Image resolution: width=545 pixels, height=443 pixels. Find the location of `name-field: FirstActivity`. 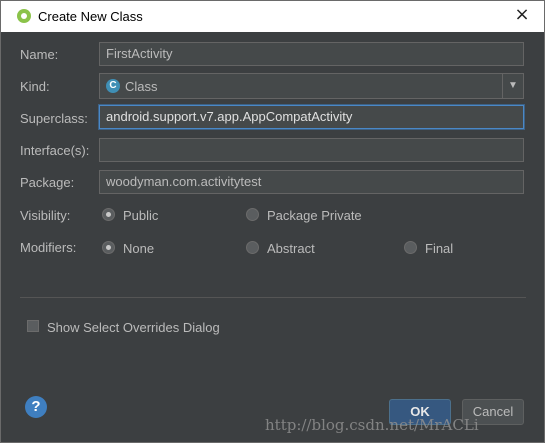

name-field: FirstActivity is located at coordinates (311, 54).